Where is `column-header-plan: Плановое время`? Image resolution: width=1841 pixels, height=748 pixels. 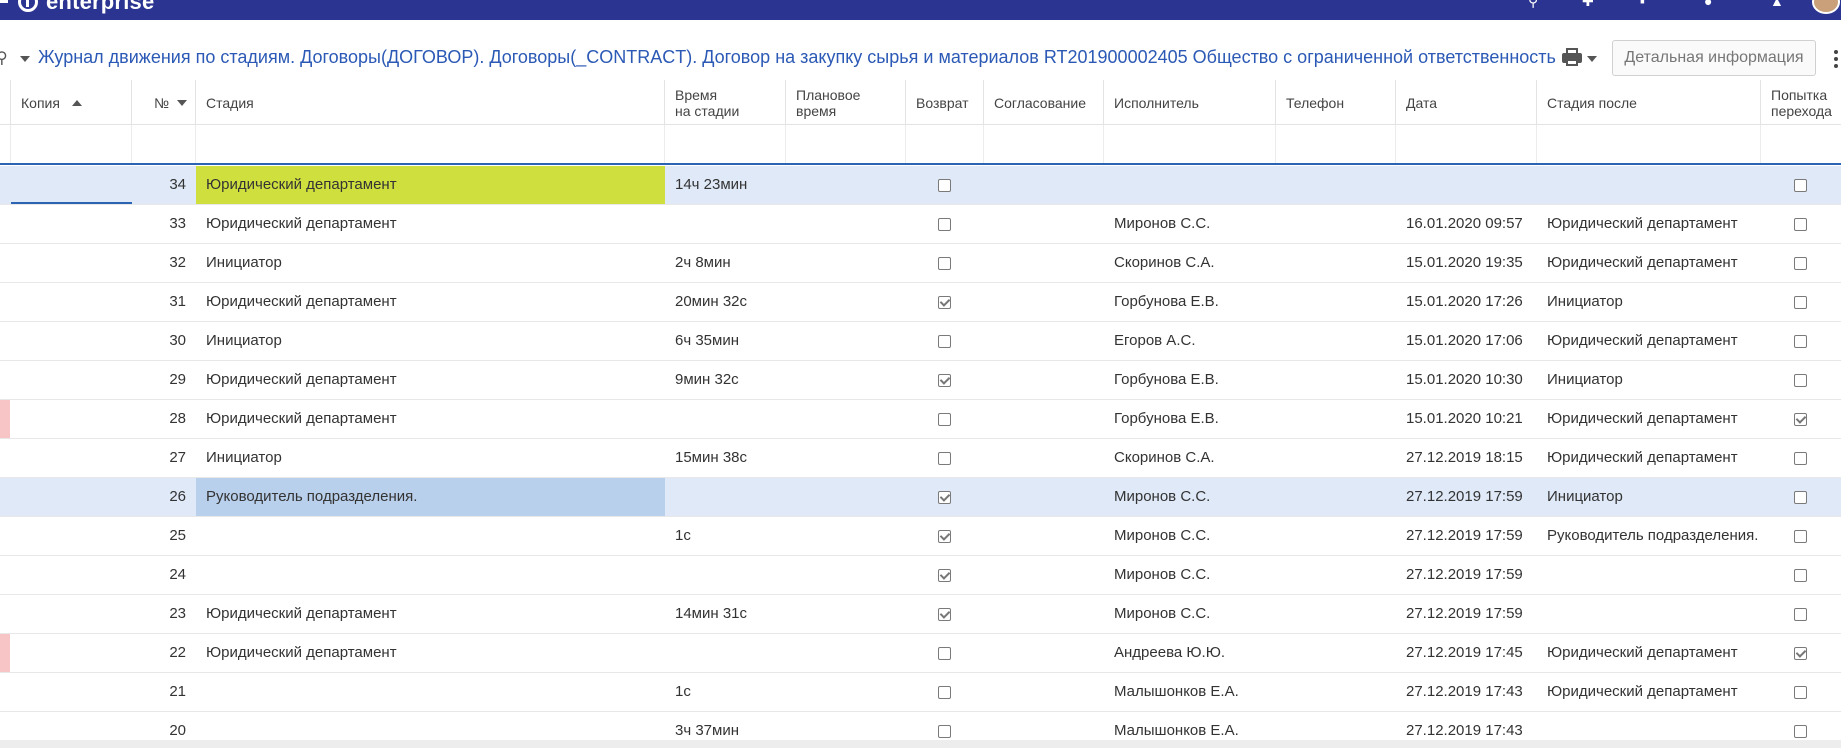 column-header-plan: Плановое время is located at coordinates (846, 102).